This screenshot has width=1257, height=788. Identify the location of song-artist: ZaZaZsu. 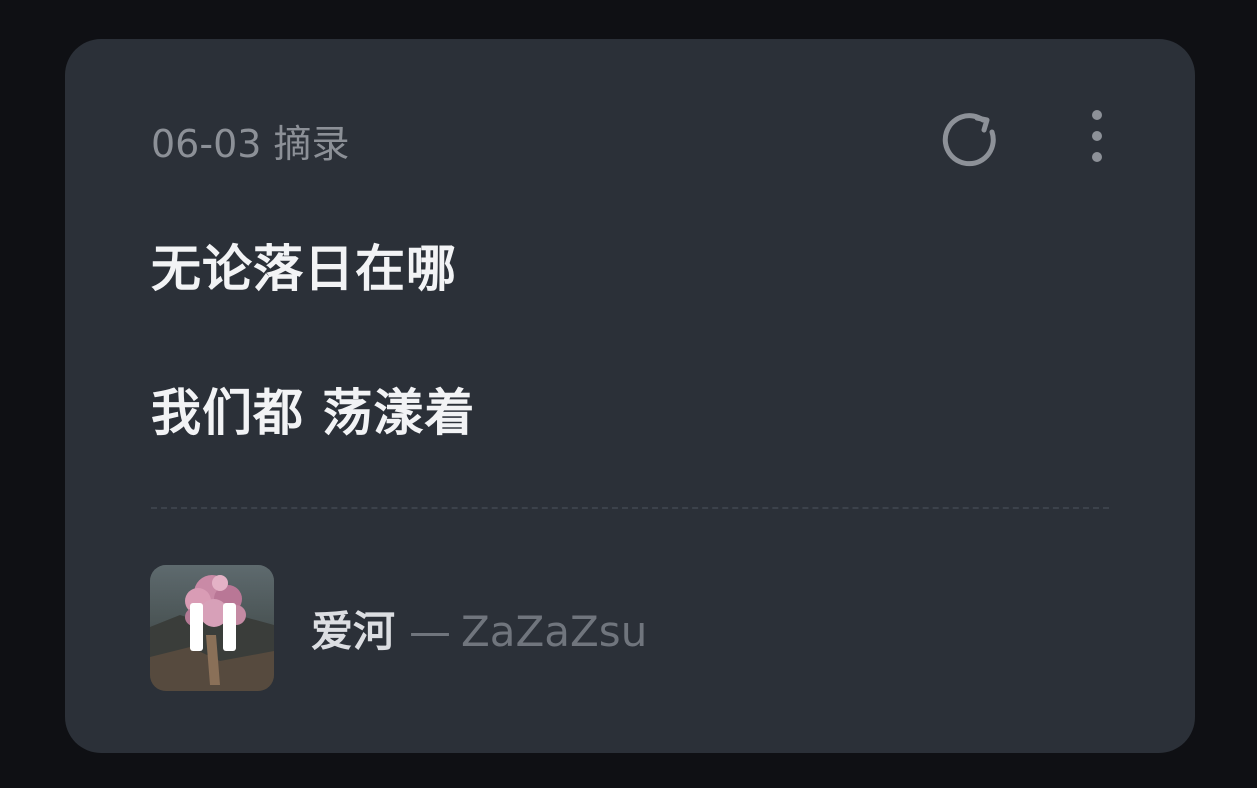
(554, 631).